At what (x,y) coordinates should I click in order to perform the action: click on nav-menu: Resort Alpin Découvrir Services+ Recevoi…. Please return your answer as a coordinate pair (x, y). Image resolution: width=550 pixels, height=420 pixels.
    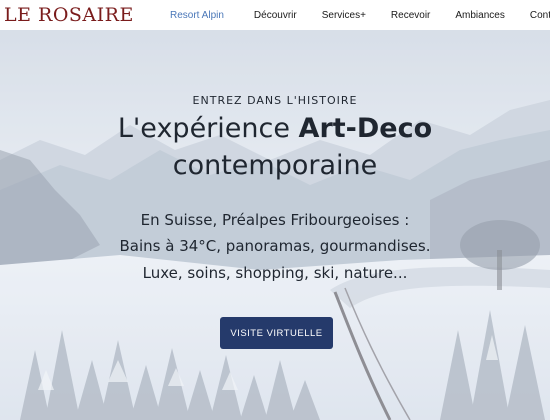
    Looking at the image, I should click on (354, 15).